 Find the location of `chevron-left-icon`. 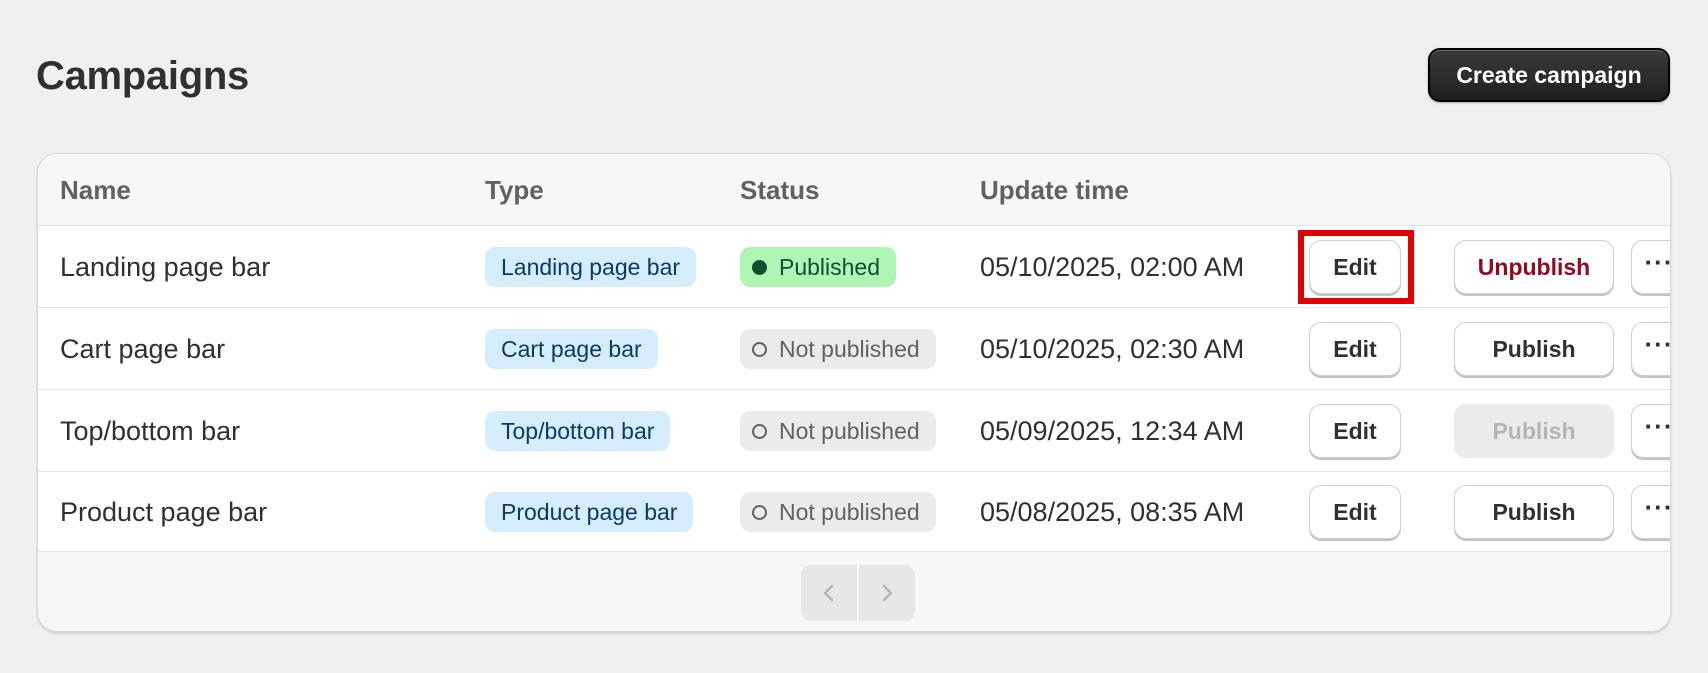

chevron-left-icon is located at coordinates (828, 593).